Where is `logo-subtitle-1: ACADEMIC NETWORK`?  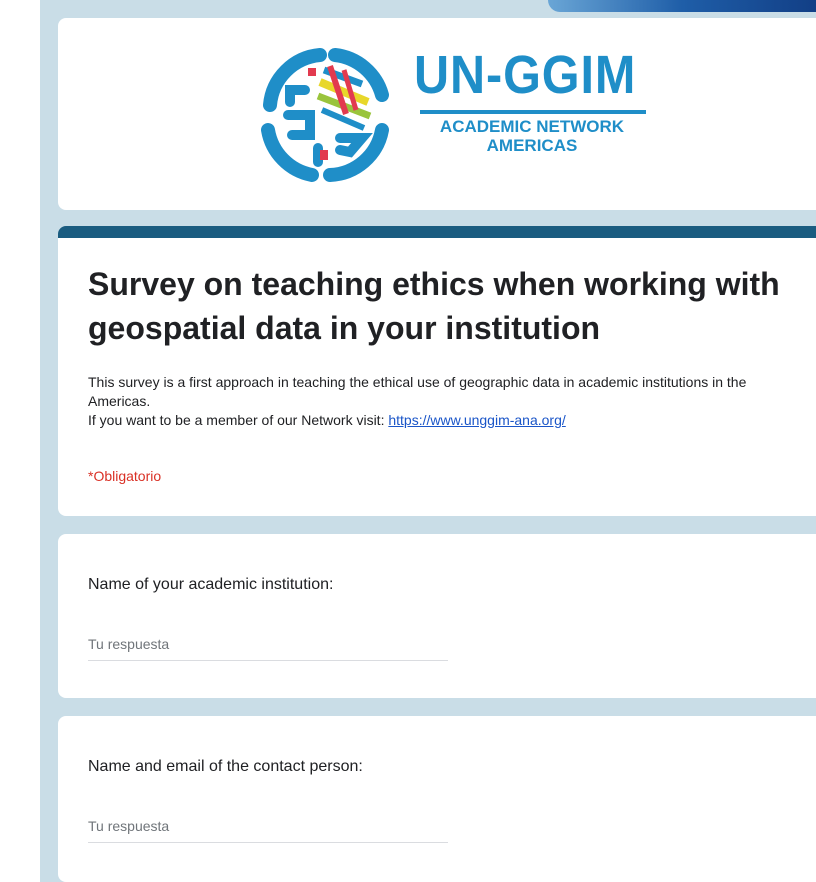 logo-subtitle-1: ACADEMIC NETWORK is located at coordinates (532, 126).